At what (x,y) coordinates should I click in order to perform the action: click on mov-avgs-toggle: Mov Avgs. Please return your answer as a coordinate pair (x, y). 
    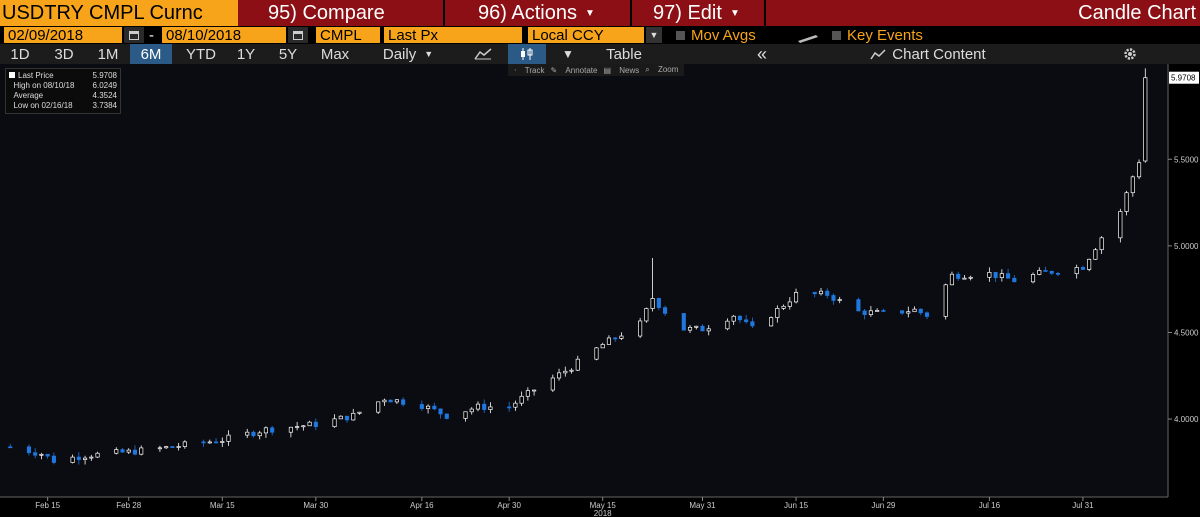
    Looking at the image, I should click on (716, 35).